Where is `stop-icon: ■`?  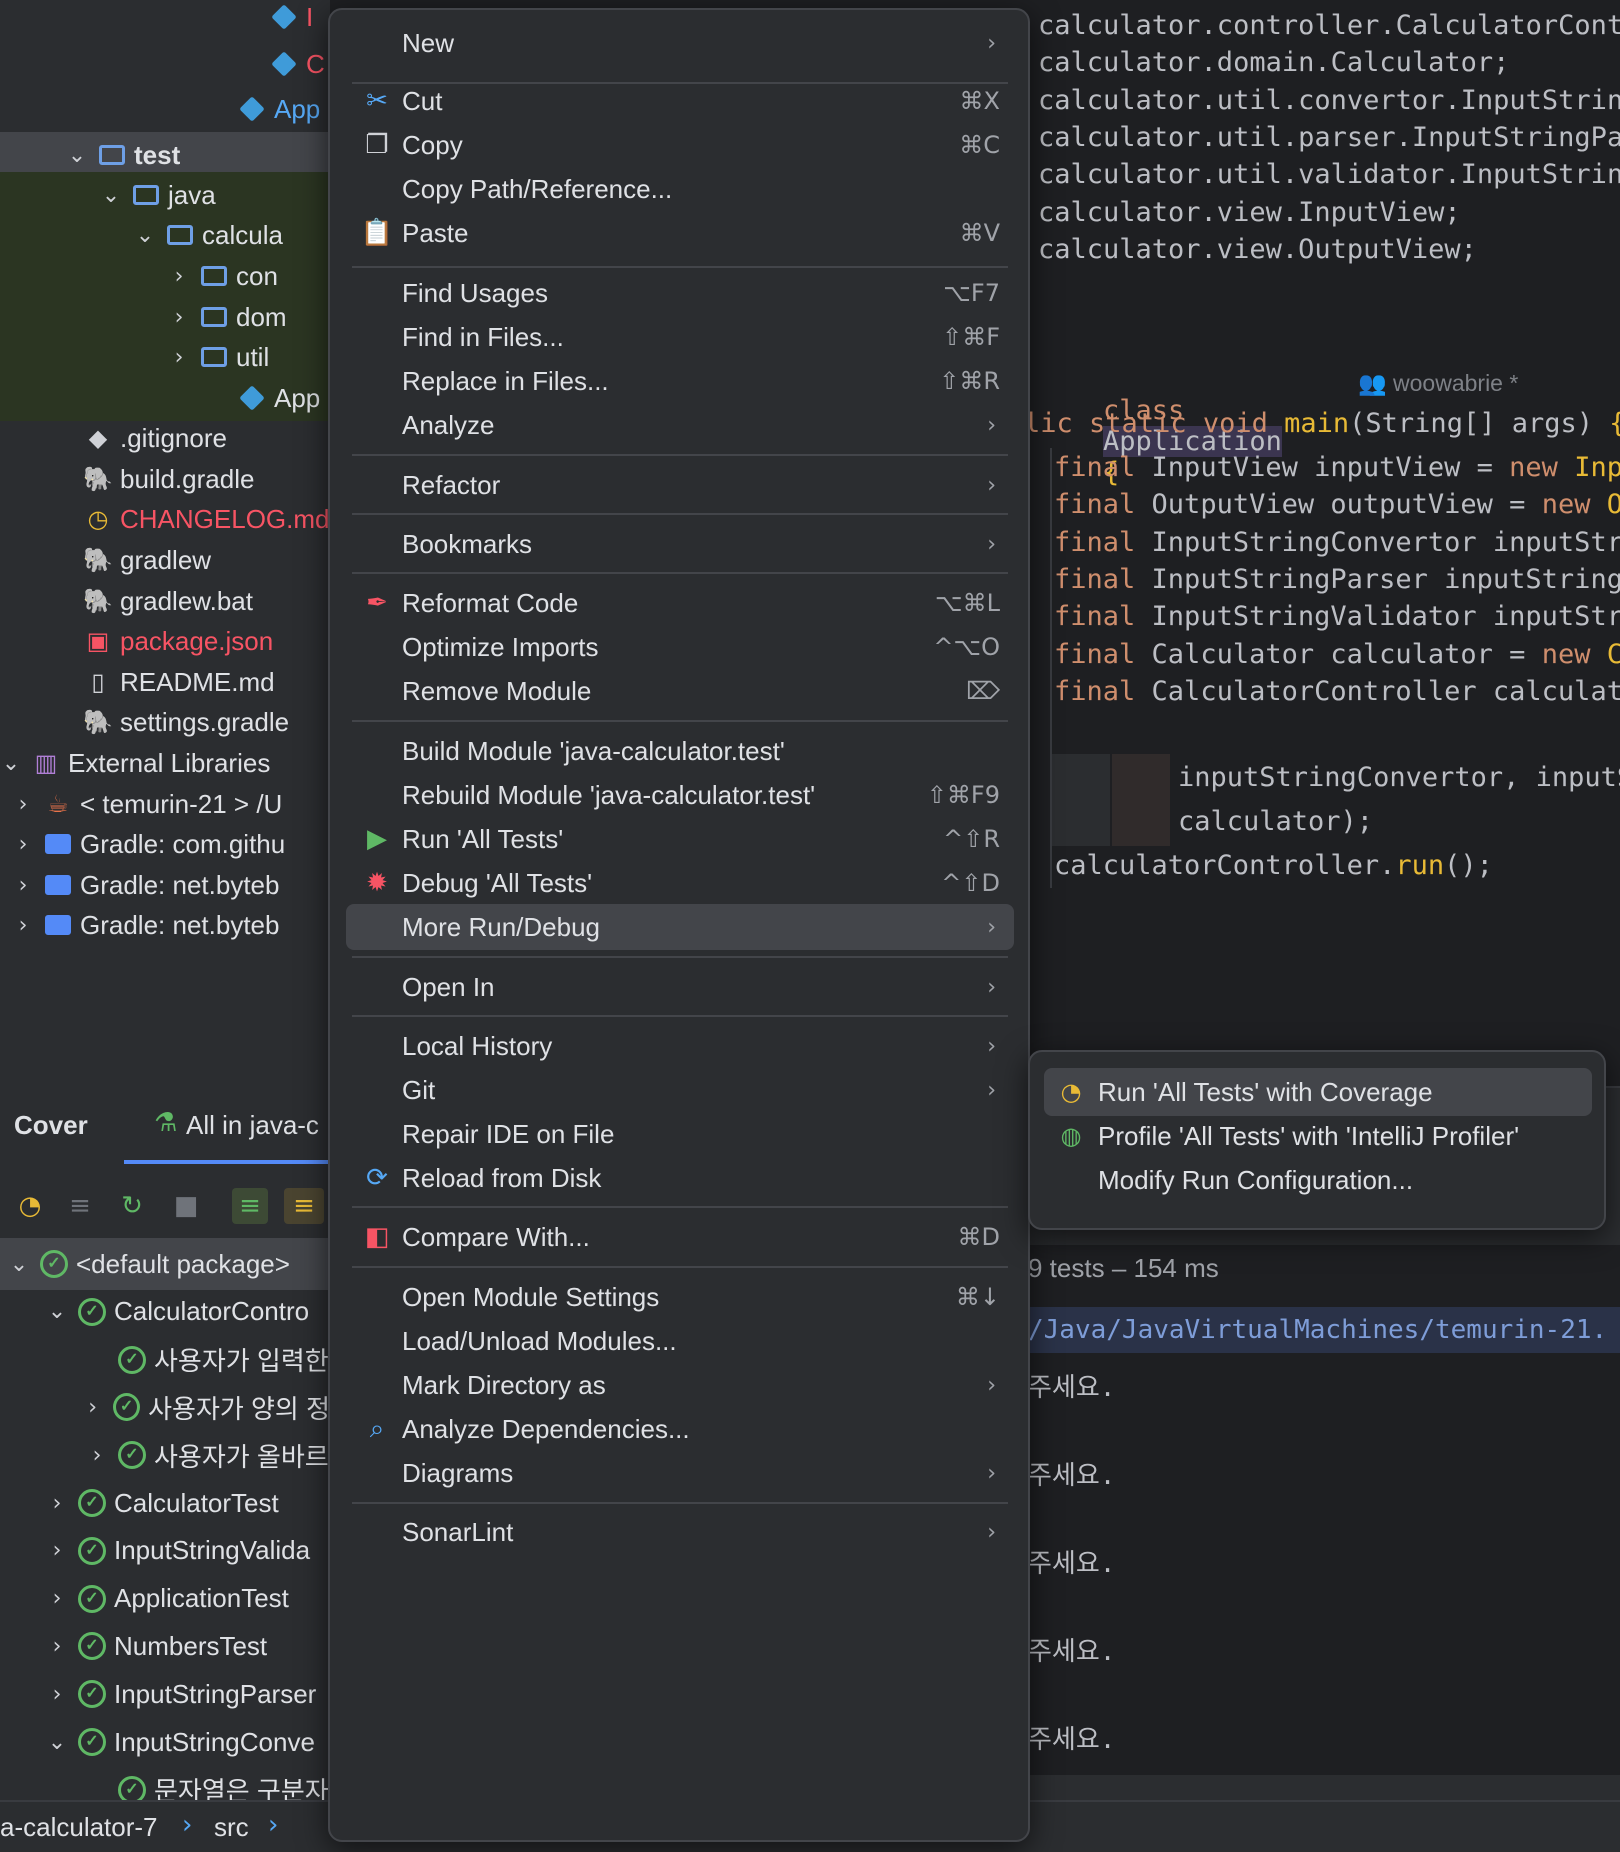
stop-icon: ■ is located at coordinates (186, 1206).